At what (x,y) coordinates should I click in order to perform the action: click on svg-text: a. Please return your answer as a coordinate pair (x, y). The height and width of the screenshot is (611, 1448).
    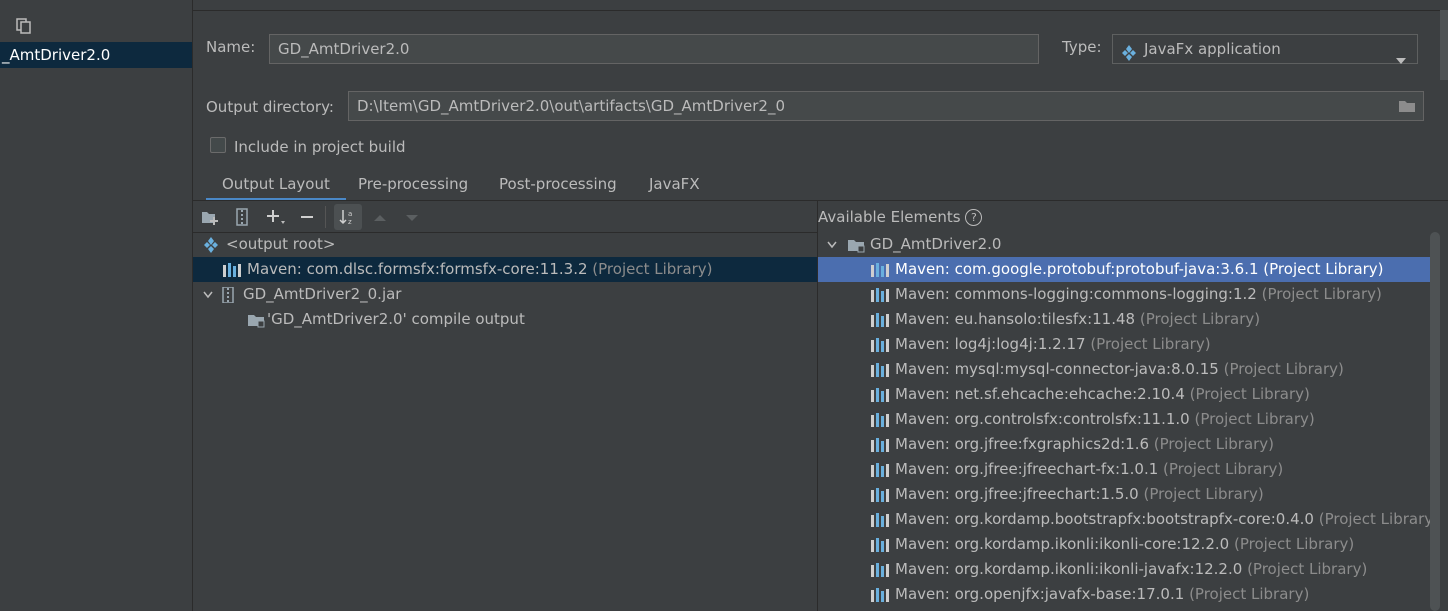
    Looking at the image, I should click on (350, 214).